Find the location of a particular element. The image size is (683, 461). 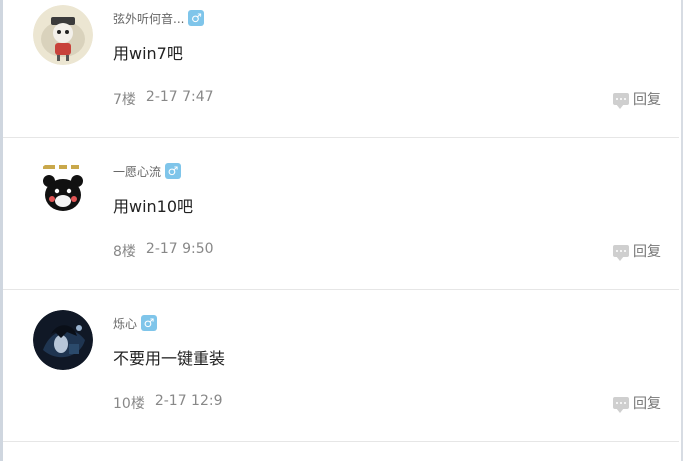

reply-meta: 10楼 2-17 12:9 is located at coordinates (168, 403).